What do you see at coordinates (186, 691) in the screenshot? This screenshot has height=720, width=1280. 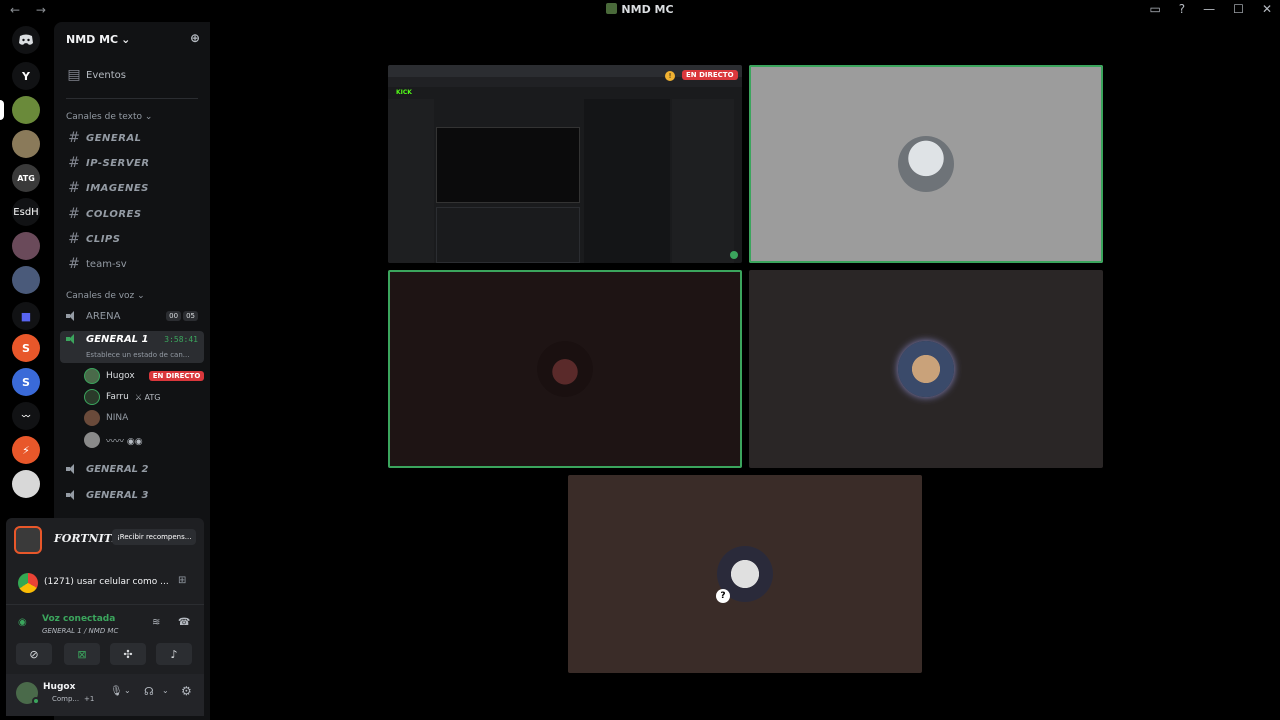 I see `settings-gear-icon: ⚙` at bounding box center [186, 691].